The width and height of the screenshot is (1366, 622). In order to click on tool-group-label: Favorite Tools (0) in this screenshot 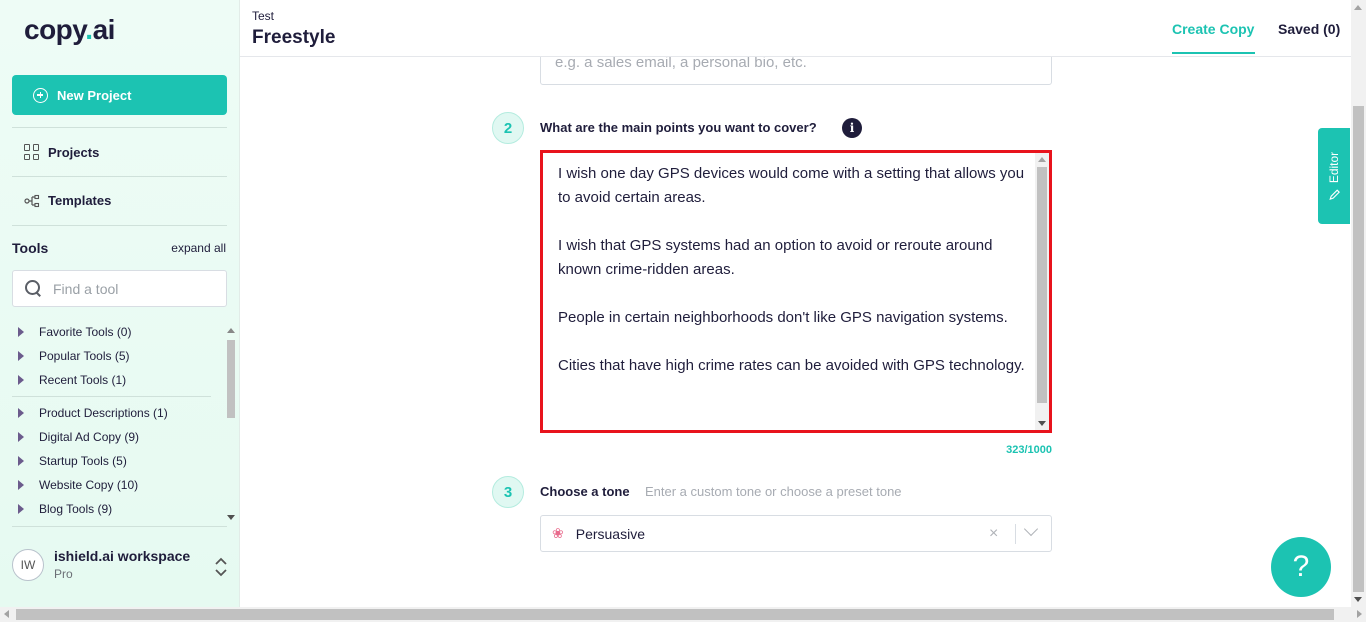, I will do `click(85, 332)`.